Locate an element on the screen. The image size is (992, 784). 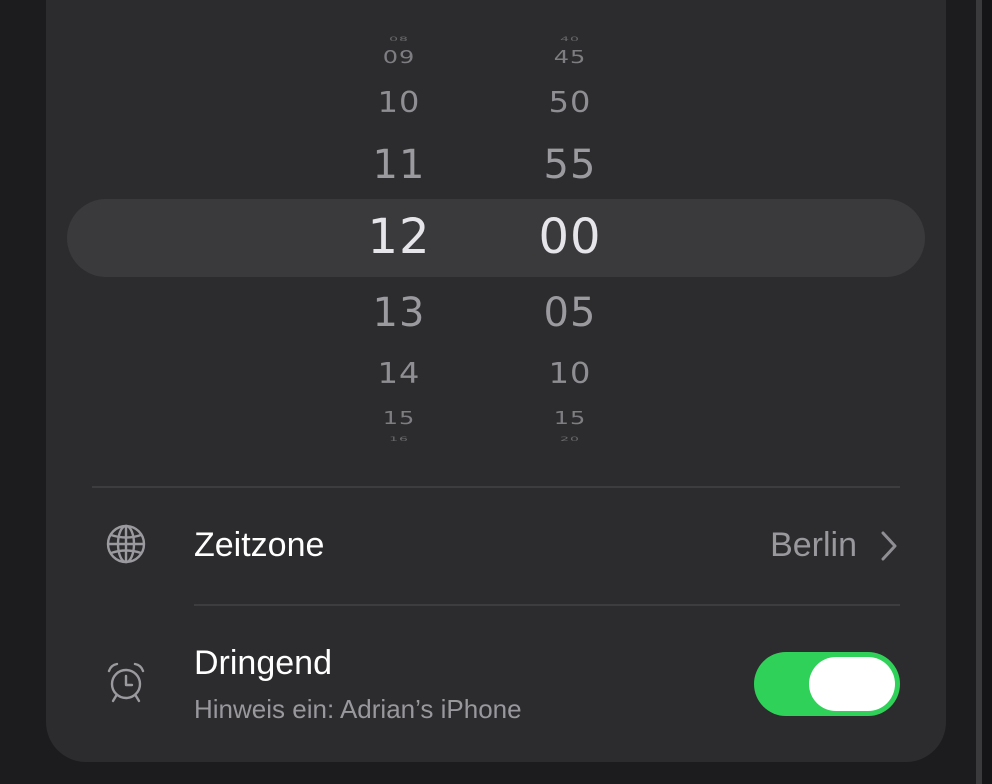
hour-option: 16 is located at coordinates (399, 439).